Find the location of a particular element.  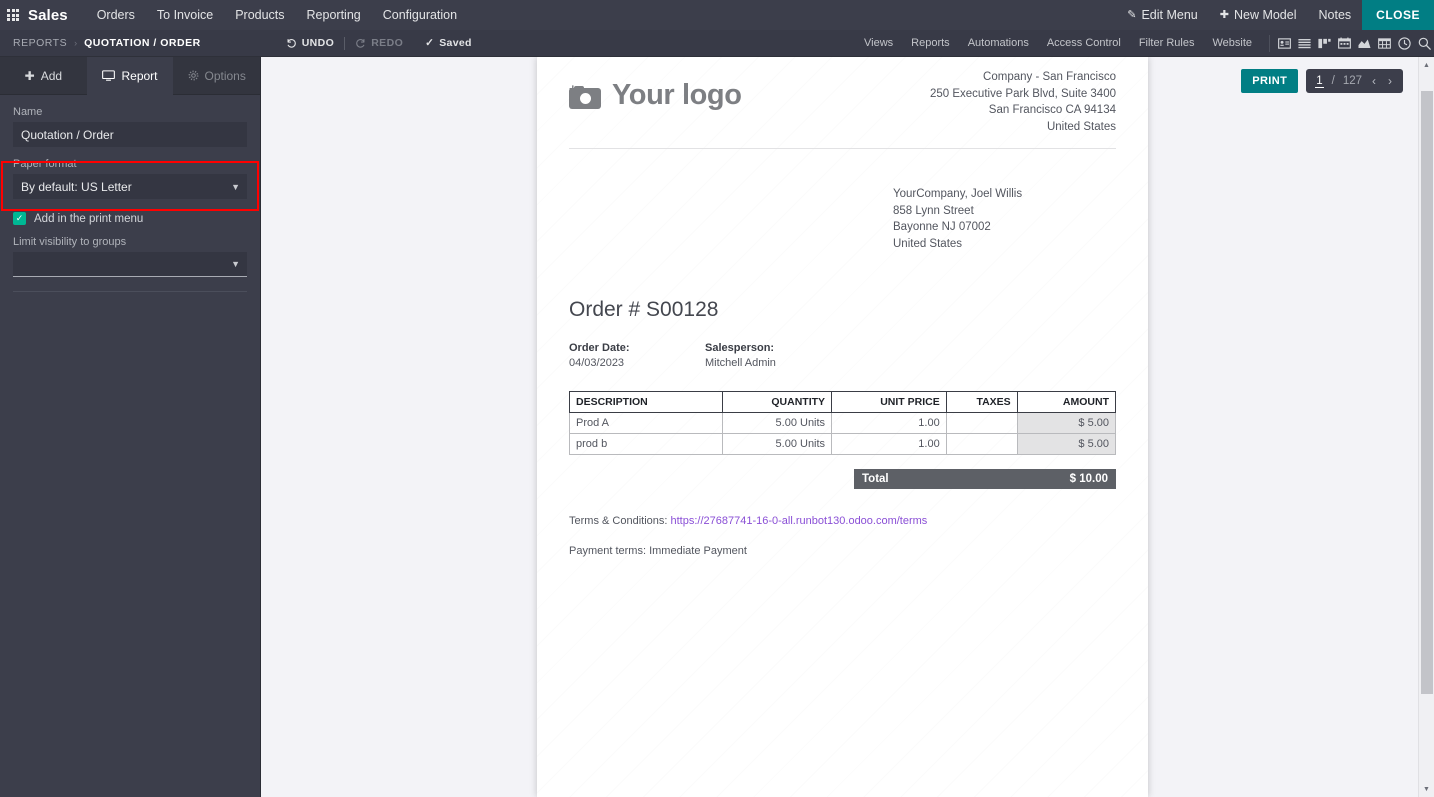

meta-value: 04/03/2023 is located at coordinates (597, 363).